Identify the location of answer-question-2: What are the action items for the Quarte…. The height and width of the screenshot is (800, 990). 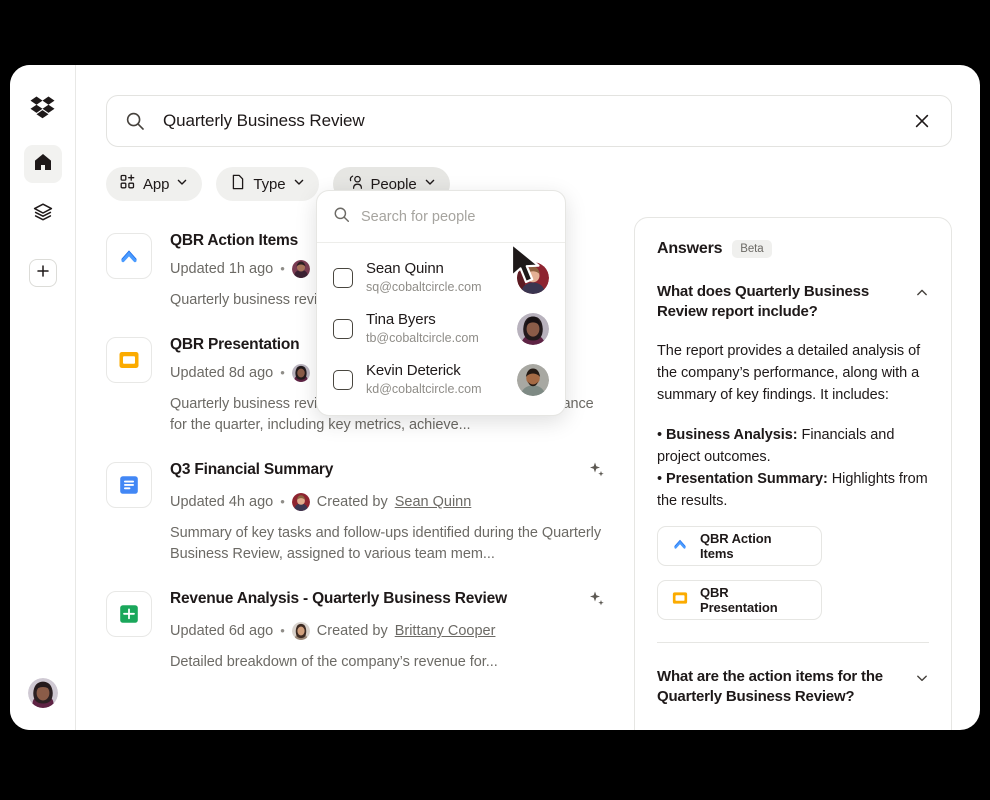
(793, 687).